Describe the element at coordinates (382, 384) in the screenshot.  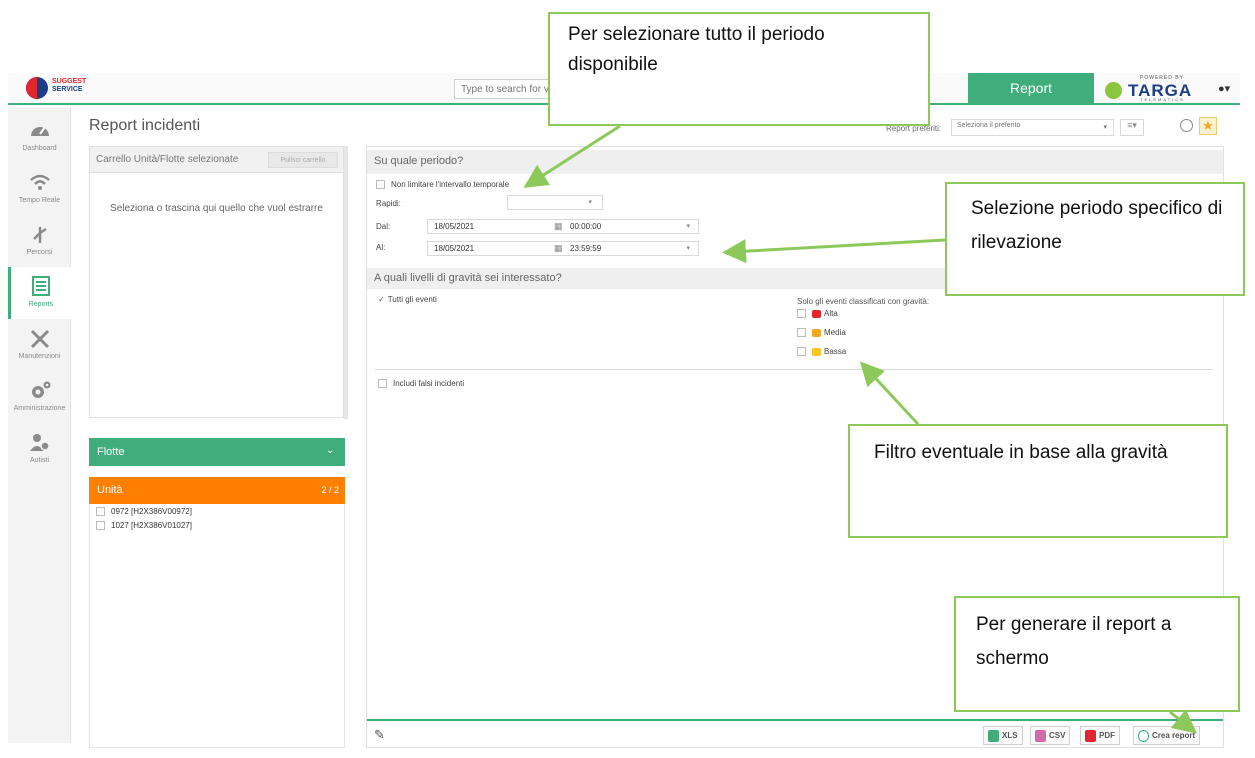
I see `false-incidents-checkbox` at that location.